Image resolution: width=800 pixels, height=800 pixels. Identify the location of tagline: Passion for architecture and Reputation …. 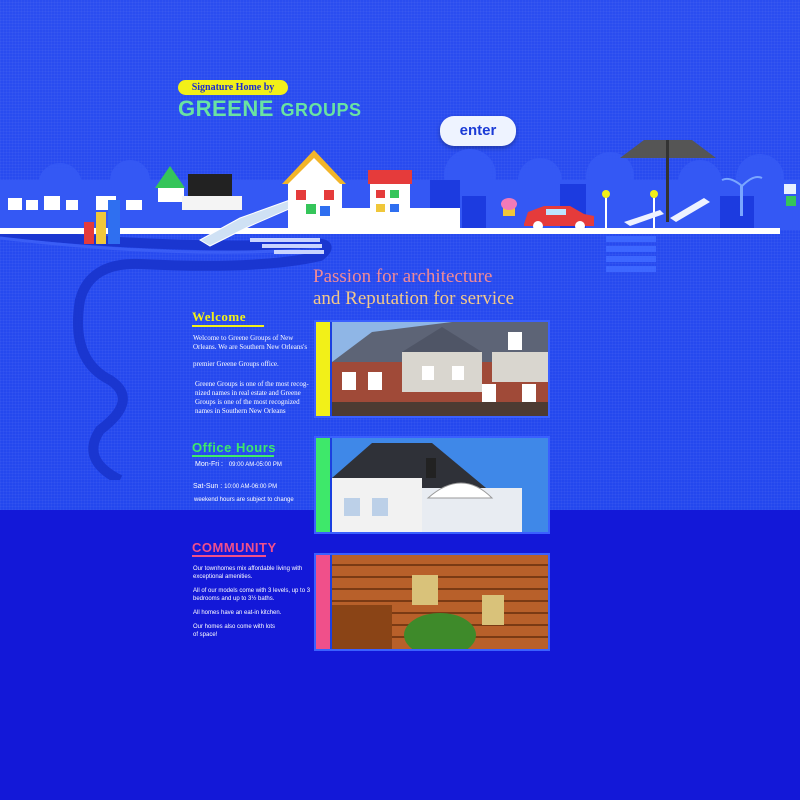
(413, 288).